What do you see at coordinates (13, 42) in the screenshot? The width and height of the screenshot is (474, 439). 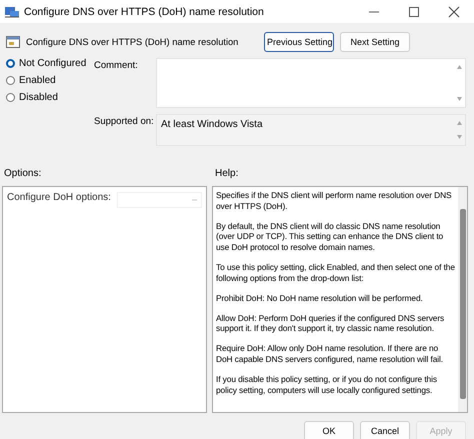 I see `policy-icon` at bounding box center [13, 42].